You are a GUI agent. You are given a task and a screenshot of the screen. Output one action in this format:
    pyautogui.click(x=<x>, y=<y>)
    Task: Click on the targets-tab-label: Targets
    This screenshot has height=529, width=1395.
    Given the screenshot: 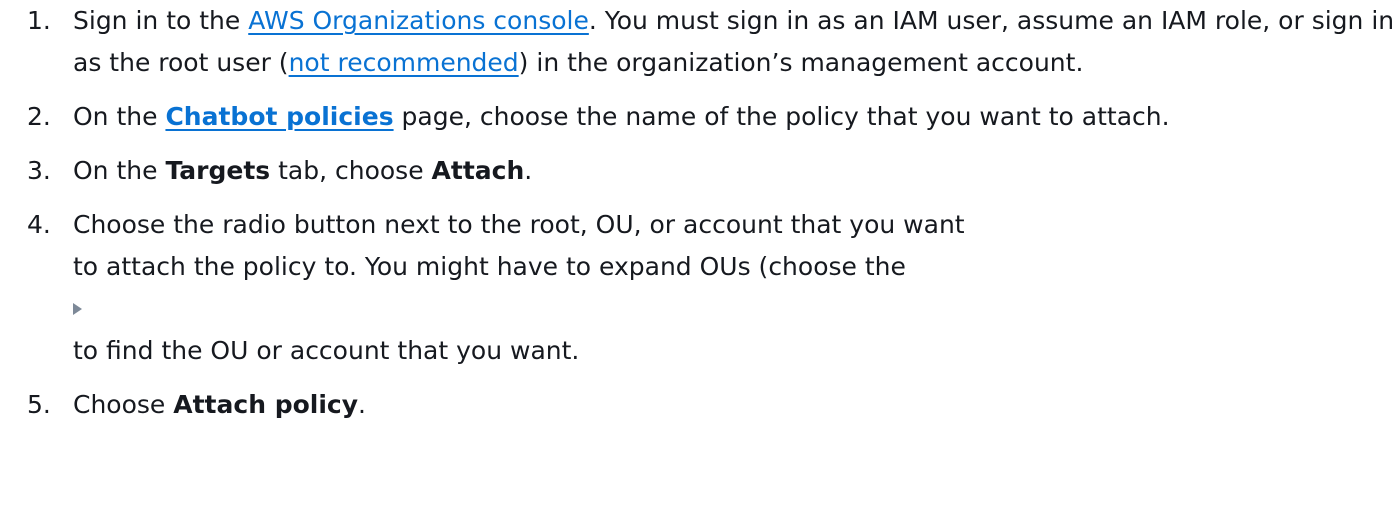 What is the action you would take?
    pyautogui.click(x=218, y=170)
    